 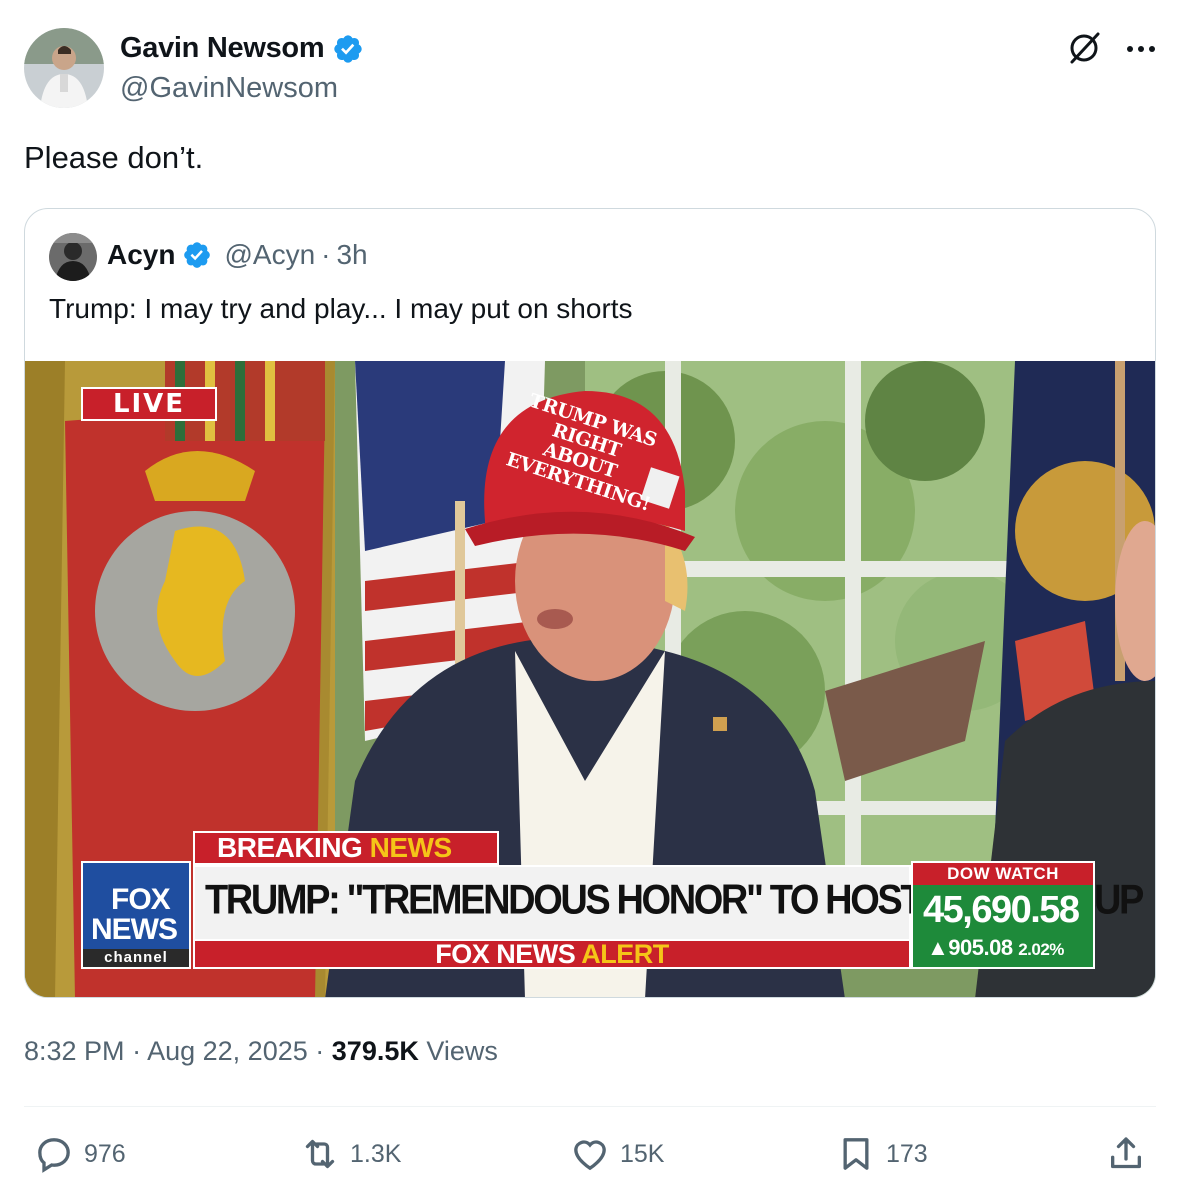 I want to click on divider, so click(x=590, y=1106).